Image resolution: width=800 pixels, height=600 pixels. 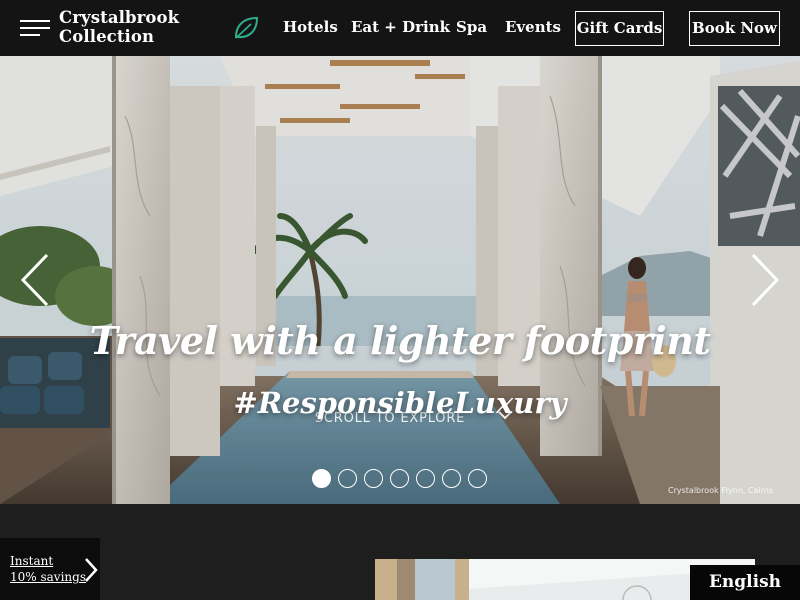 What do you see at coordinates (32, 561) in the screenshot?
I see `savings-line-1: Instant` at bounding box center [32, 561].